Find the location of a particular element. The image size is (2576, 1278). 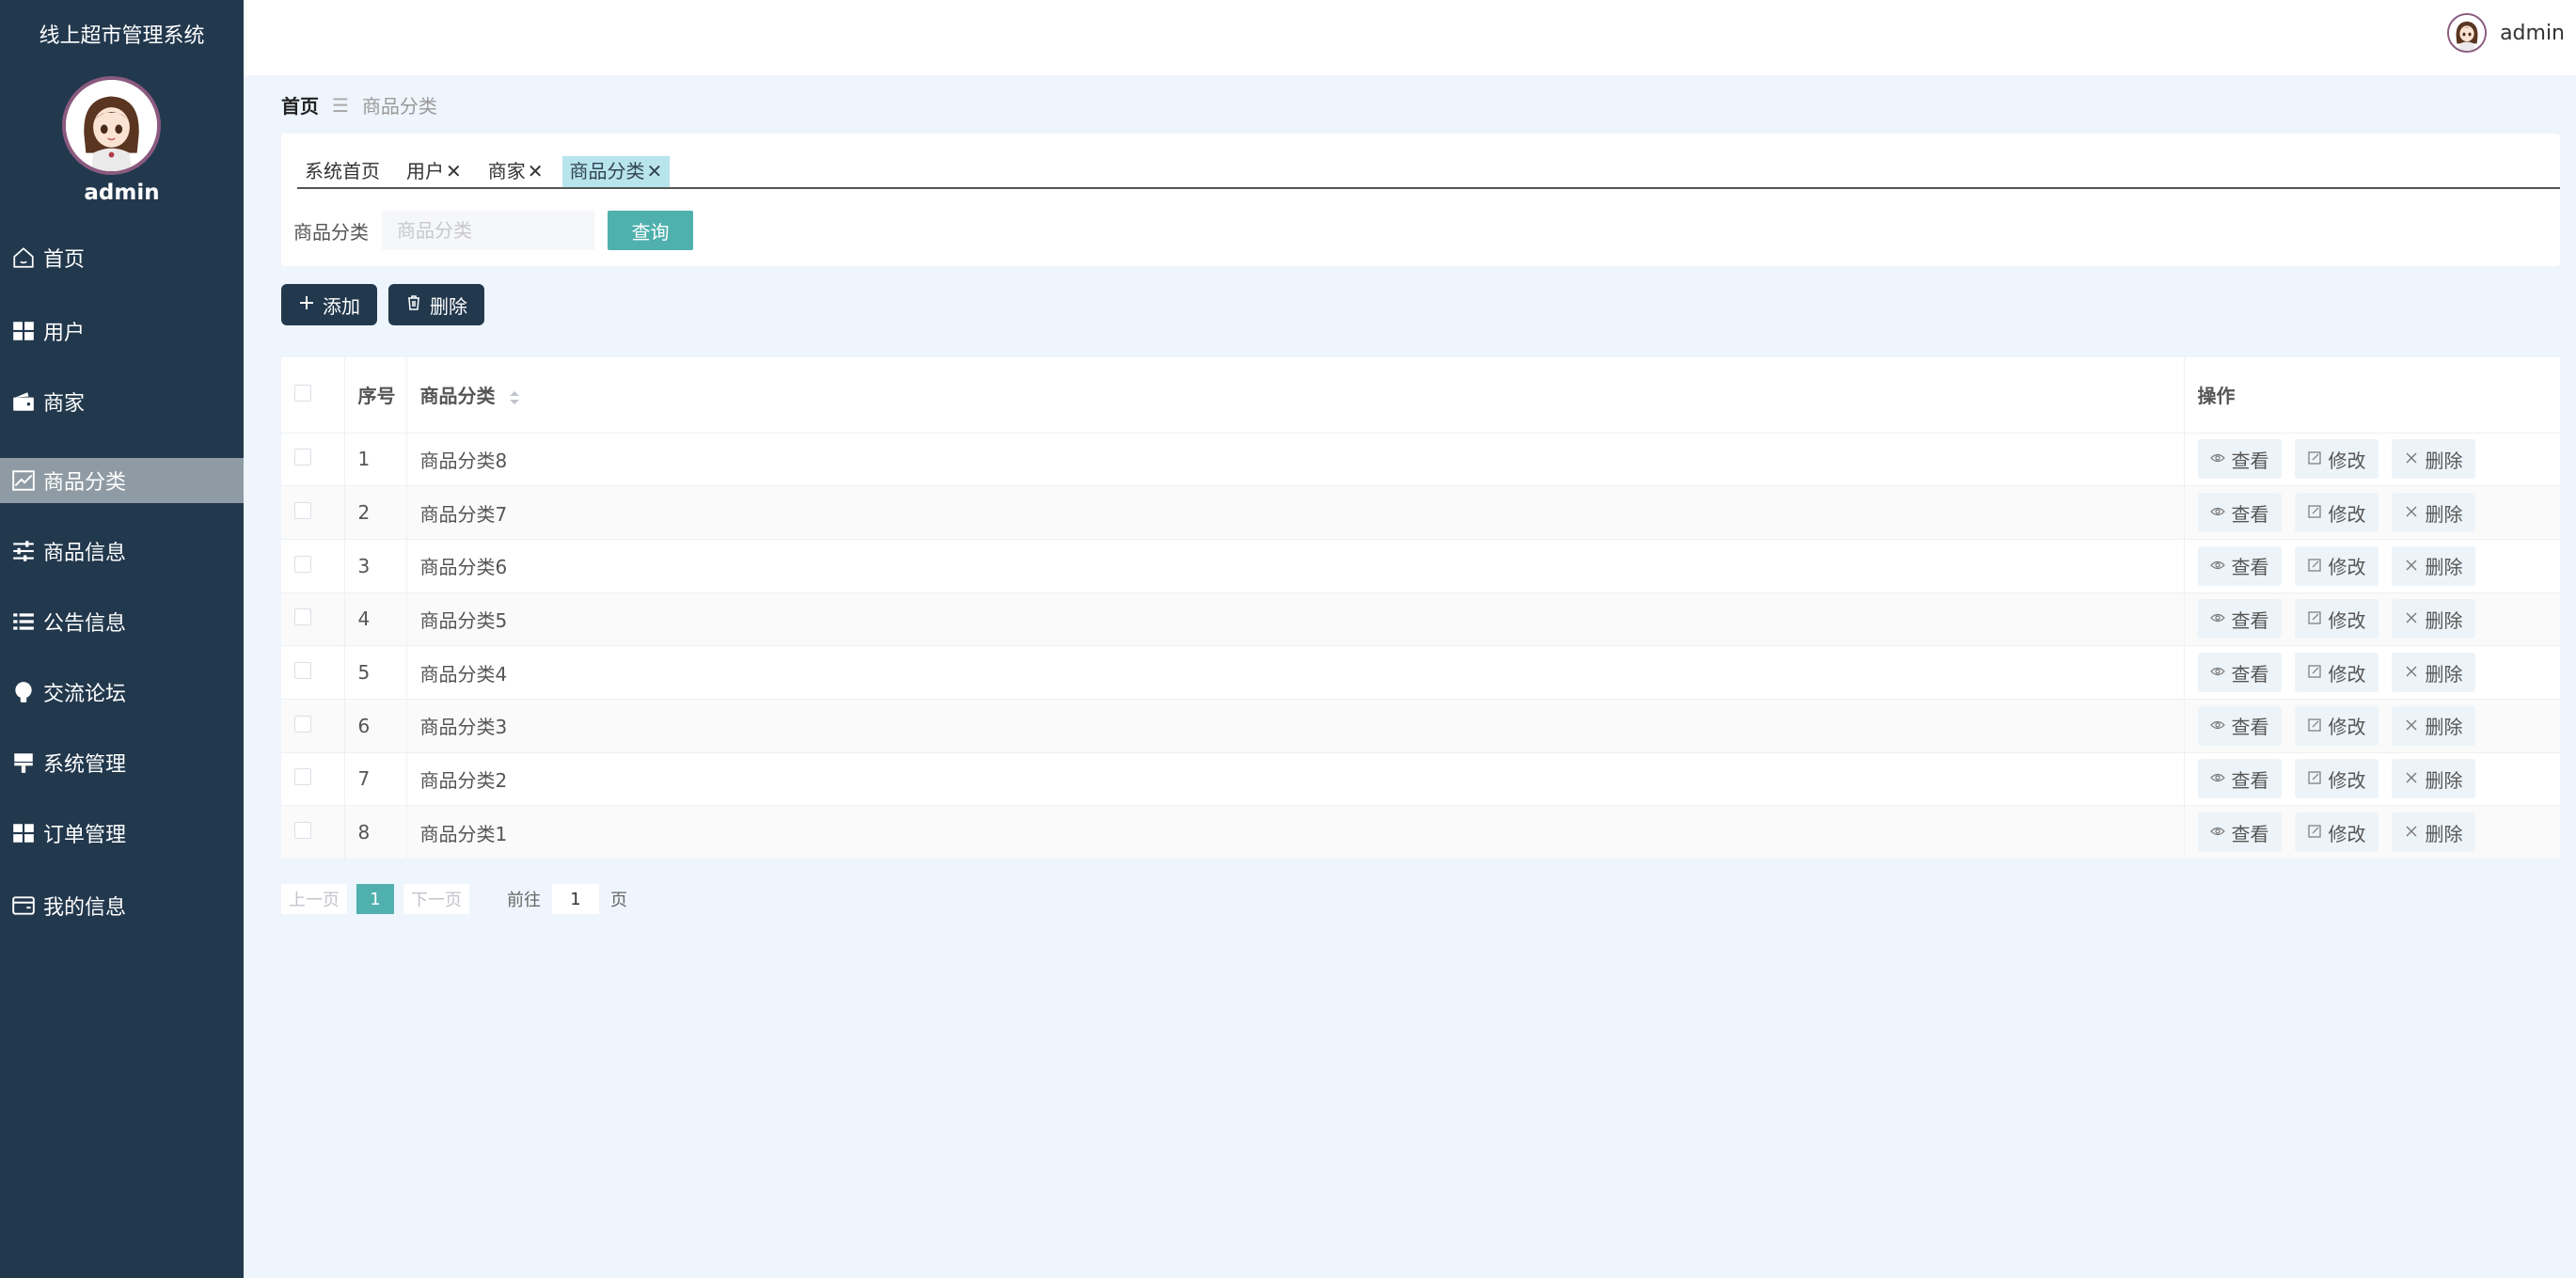

delete-button: 删除 is located at coordinates (436, 304).